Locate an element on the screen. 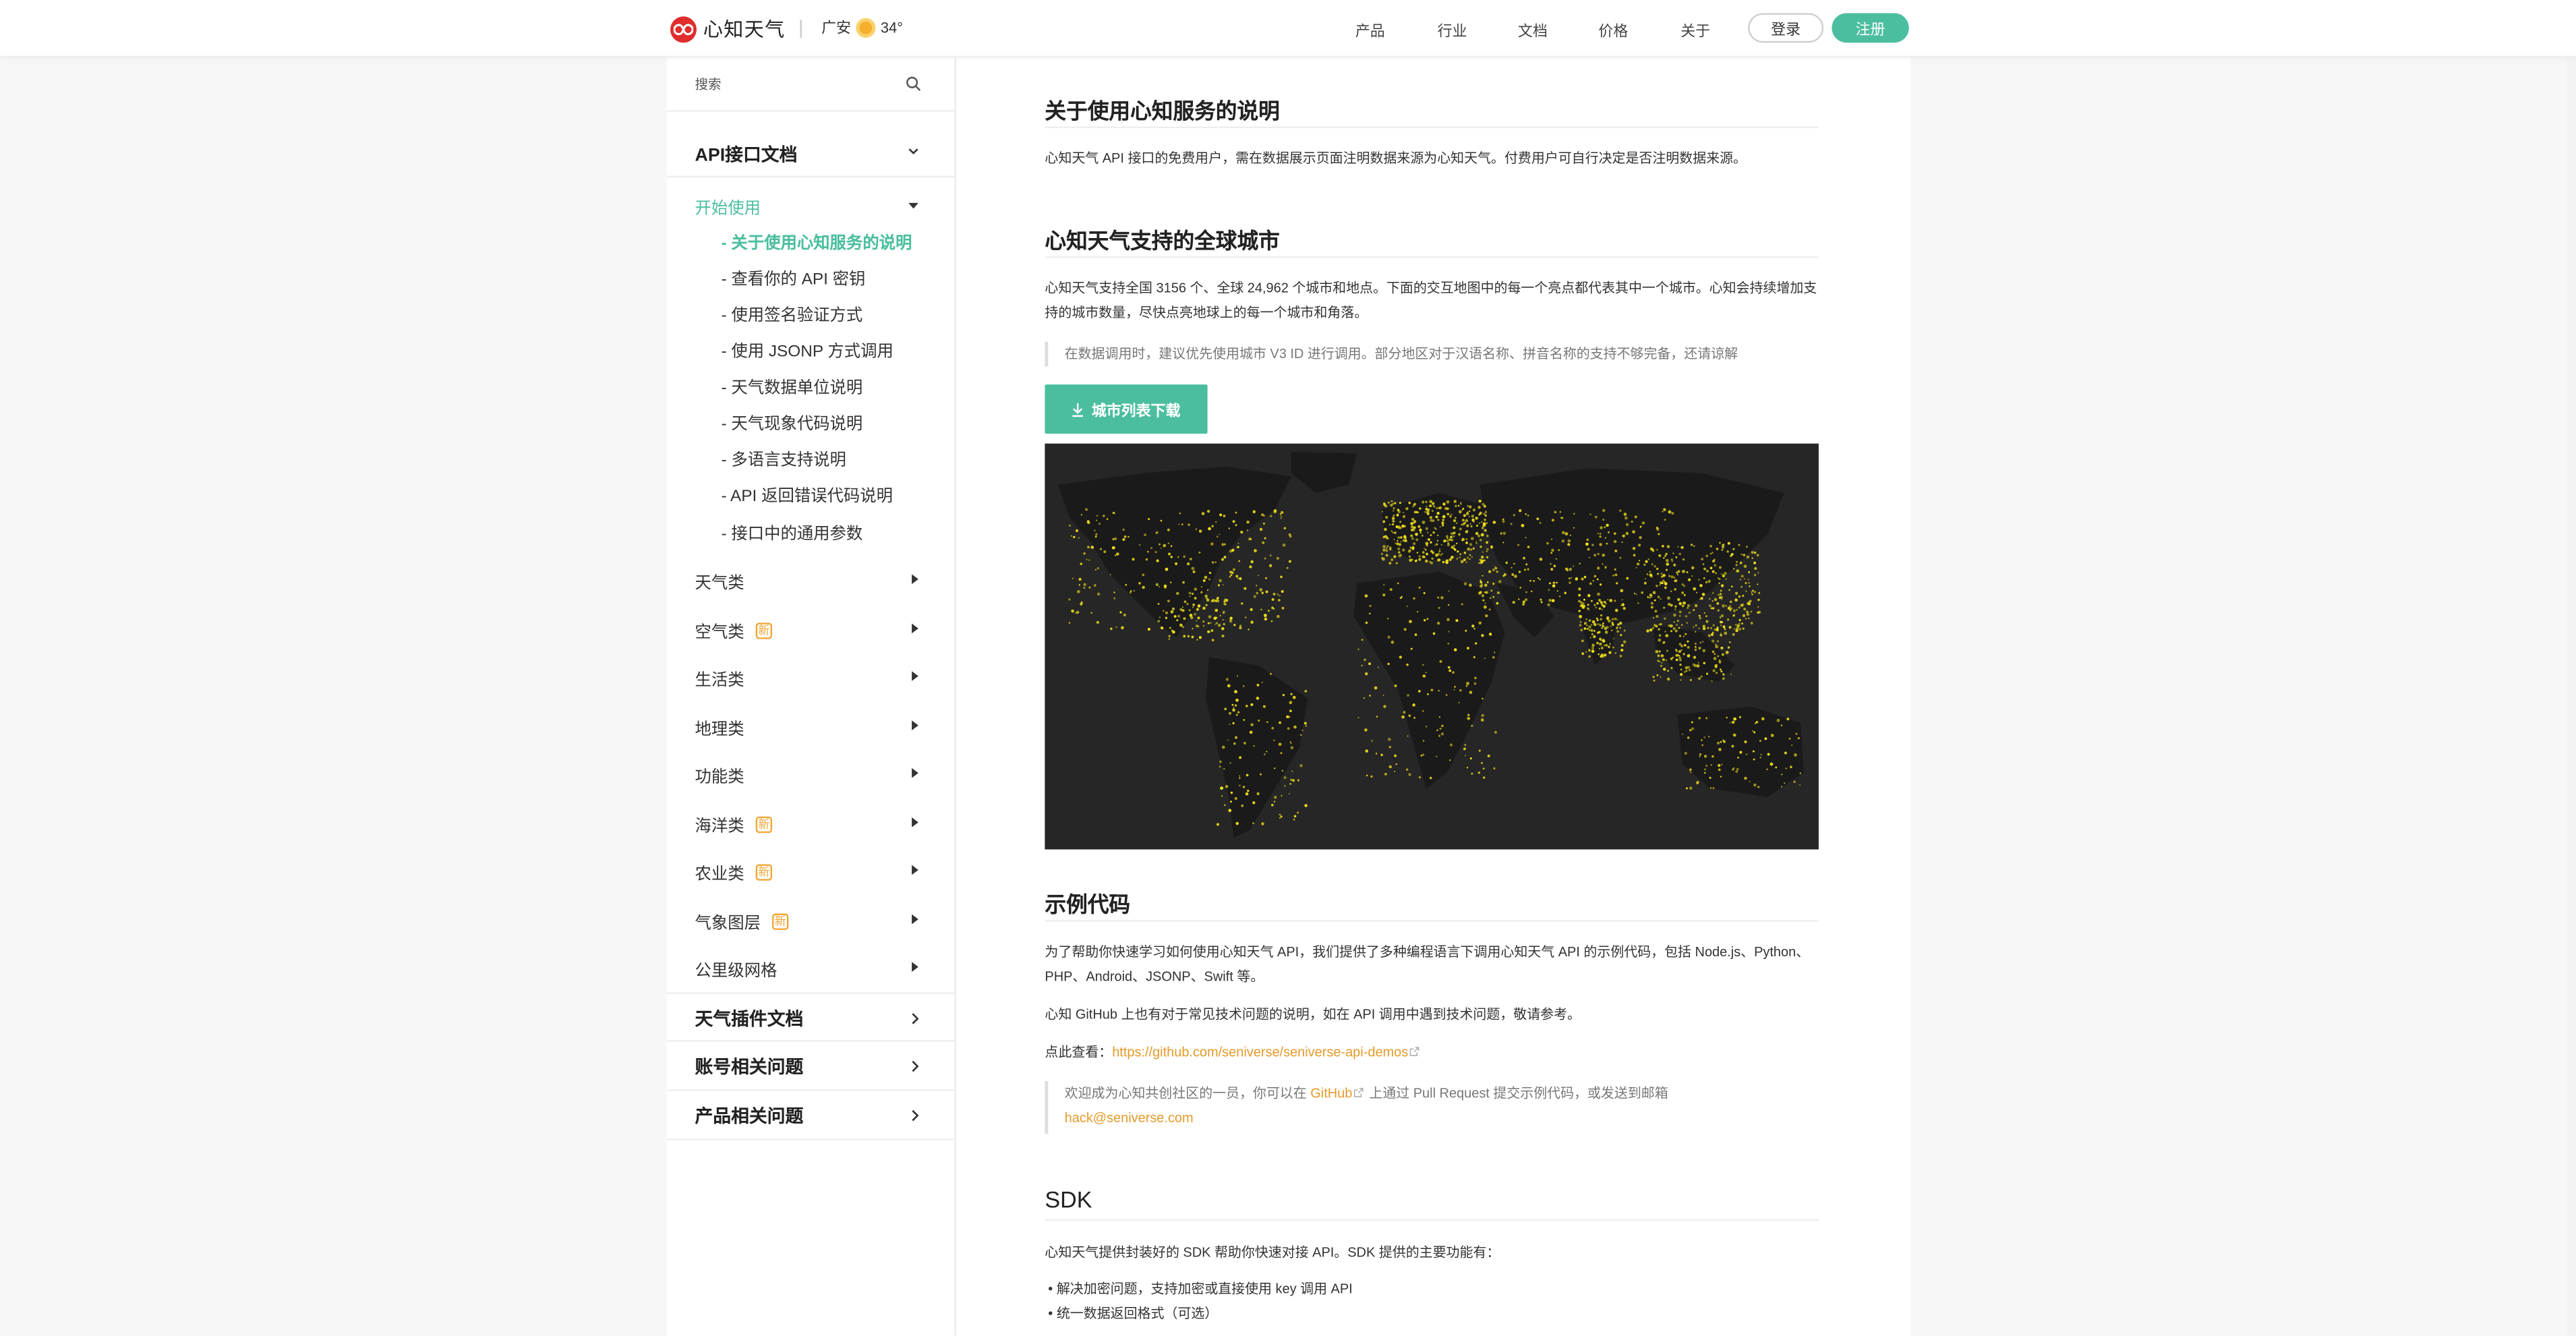  sidebar-section-account: 账号相关问题 is located at coordinates (811, 1066).